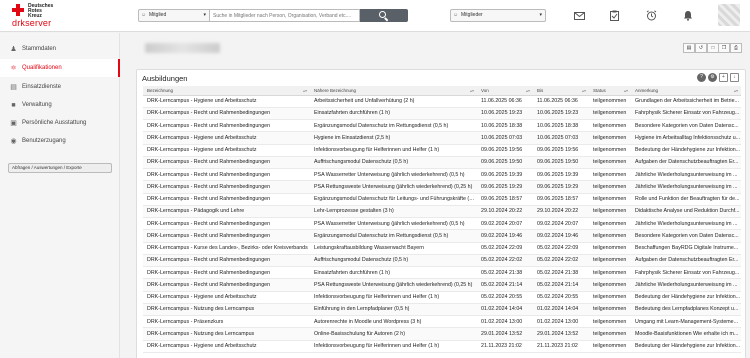 This screenshot has width=750, height=358. What do you see at coordinates (393, 138) in the screenshot?
I see `table-cell: Hygiene im Einsatzdienst (2,5 h)` at bounding box center [393, 138].